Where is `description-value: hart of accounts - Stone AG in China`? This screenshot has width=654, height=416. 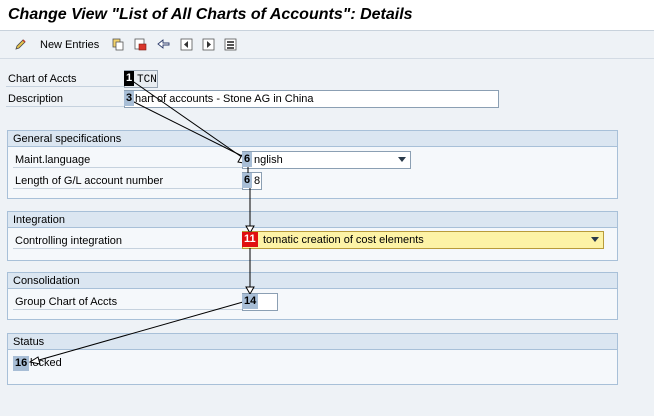
description-value: hart of accounts - Stone AG in China is located at coordinates (224, 99).